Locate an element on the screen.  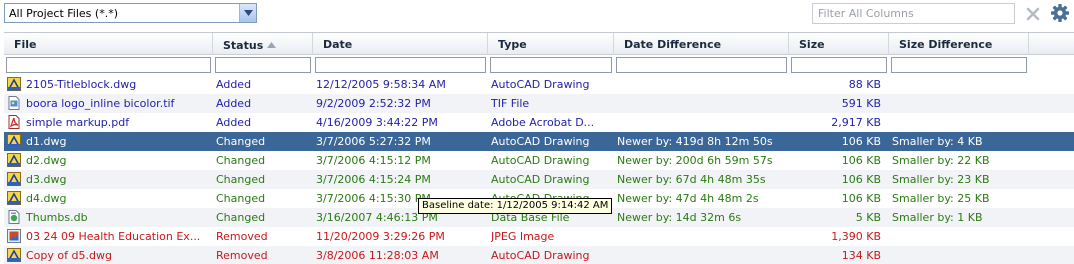
size-cell: 88 KB is located at coordinates (864, 84).